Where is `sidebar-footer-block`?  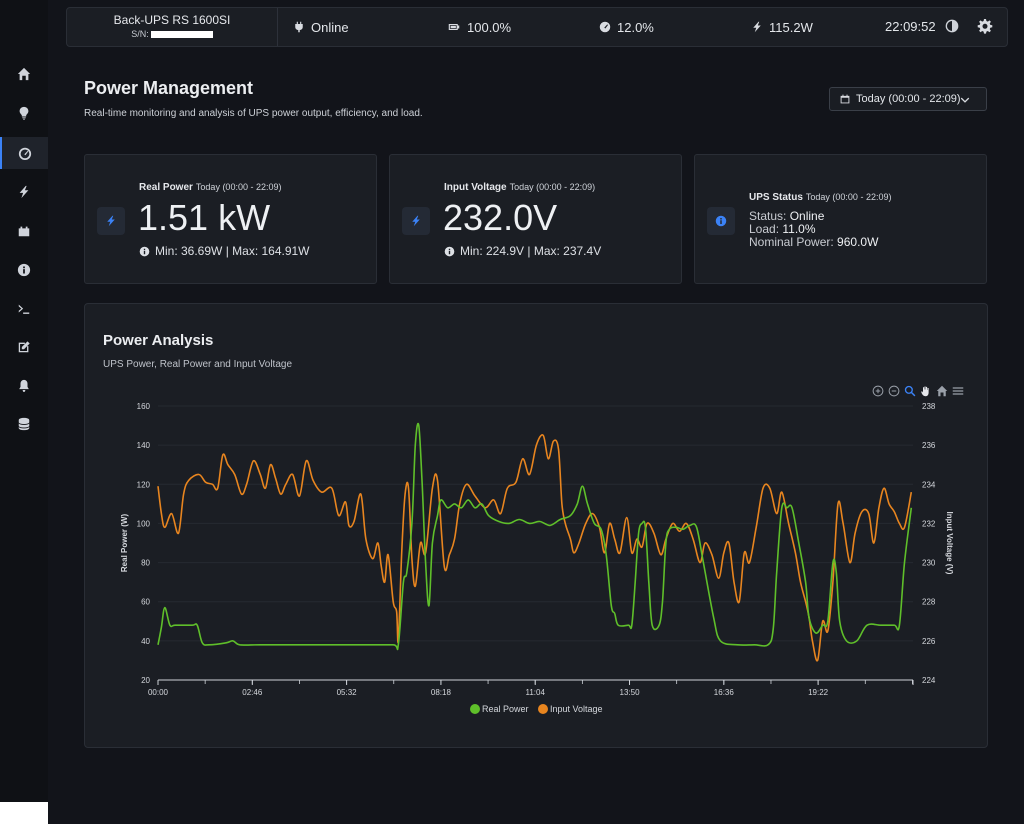
sidebar-footer-block is located at coordinates (24, 813).